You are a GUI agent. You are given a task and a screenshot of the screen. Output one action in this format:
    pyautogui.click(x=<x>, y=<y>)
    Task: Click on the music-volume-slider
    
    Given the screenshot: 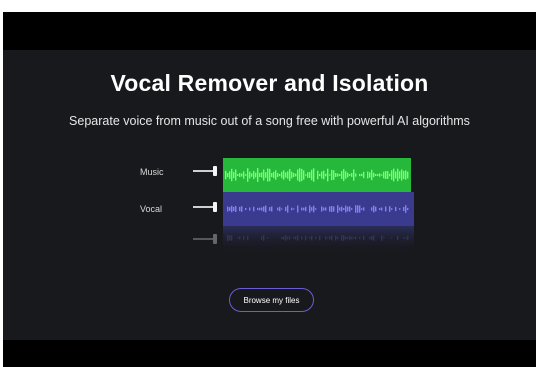 What is the action you would take?
    pyautogui.click(x=206, y=171)
    